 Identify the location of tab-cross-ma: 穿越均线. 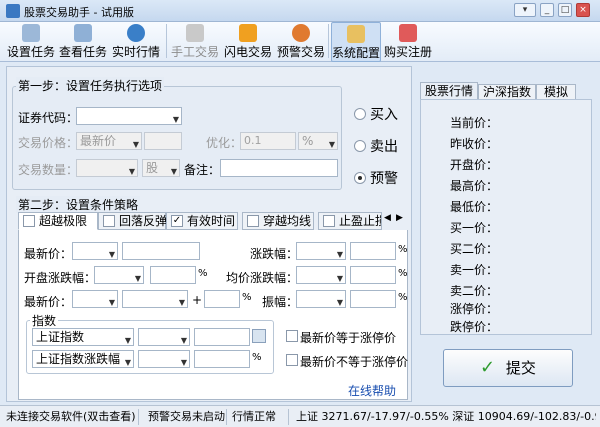
(278, 221).